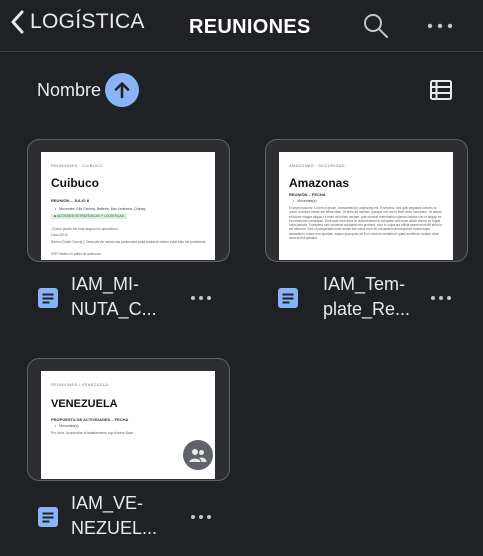 This screenshot has height=556, width=483. What do you see at coordinates (77, 165) in the screenshot?
I see `preview-breadcrumb: REUNIONES · CUIBUCO` at bounding box center [77, 165].